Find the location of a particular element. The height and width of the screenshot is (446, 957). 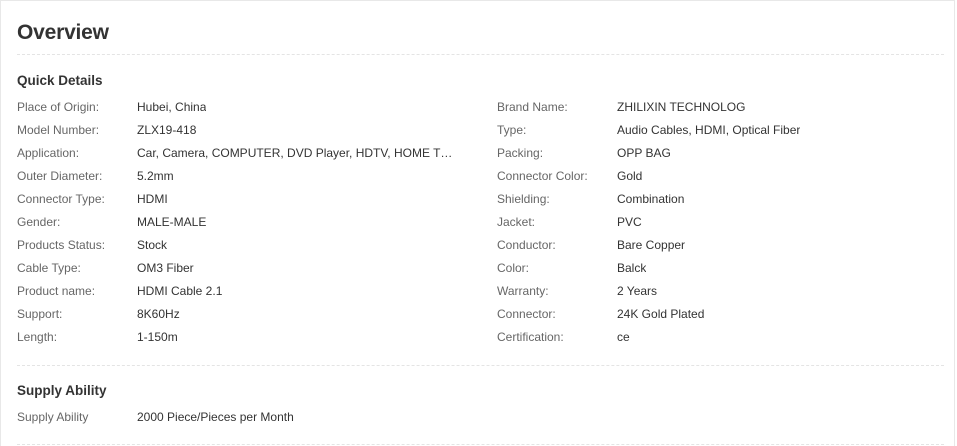

detail-label: Cable Type: is located at coordinates (49, 268).